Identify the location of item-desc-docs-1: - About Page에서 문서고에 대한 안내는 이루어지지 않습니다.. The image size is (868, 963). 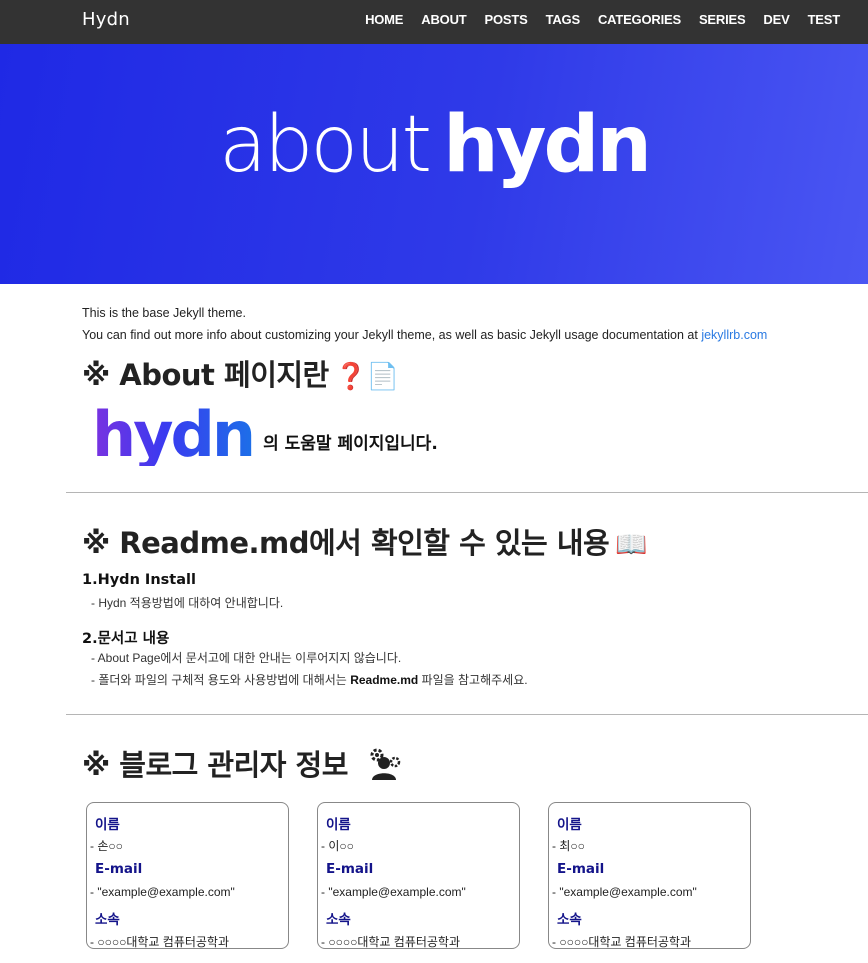
(246, 658).